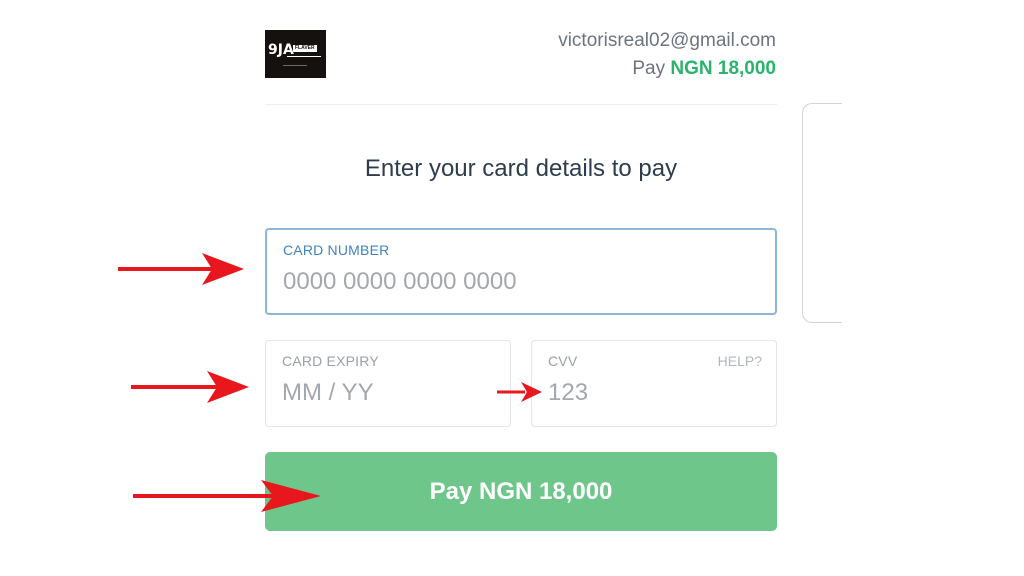  What do you see at coordinates (305, 48) in the screenshot?
I see `logo-tag: FLAVER` at bounding box center [305, 48].